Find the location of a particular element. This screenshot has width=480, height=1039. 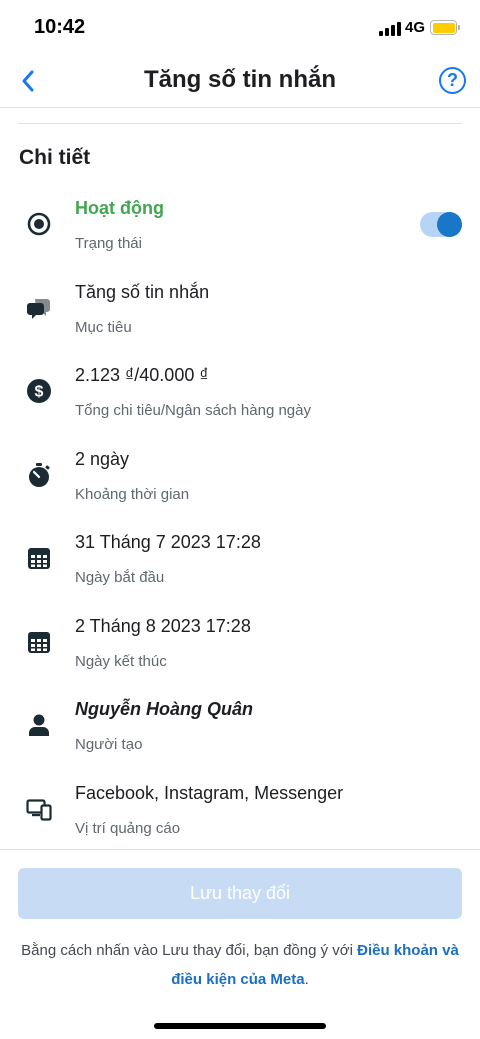

nav-bar: Tăng số tin nhắn ? is located at coordinates (240, 82).